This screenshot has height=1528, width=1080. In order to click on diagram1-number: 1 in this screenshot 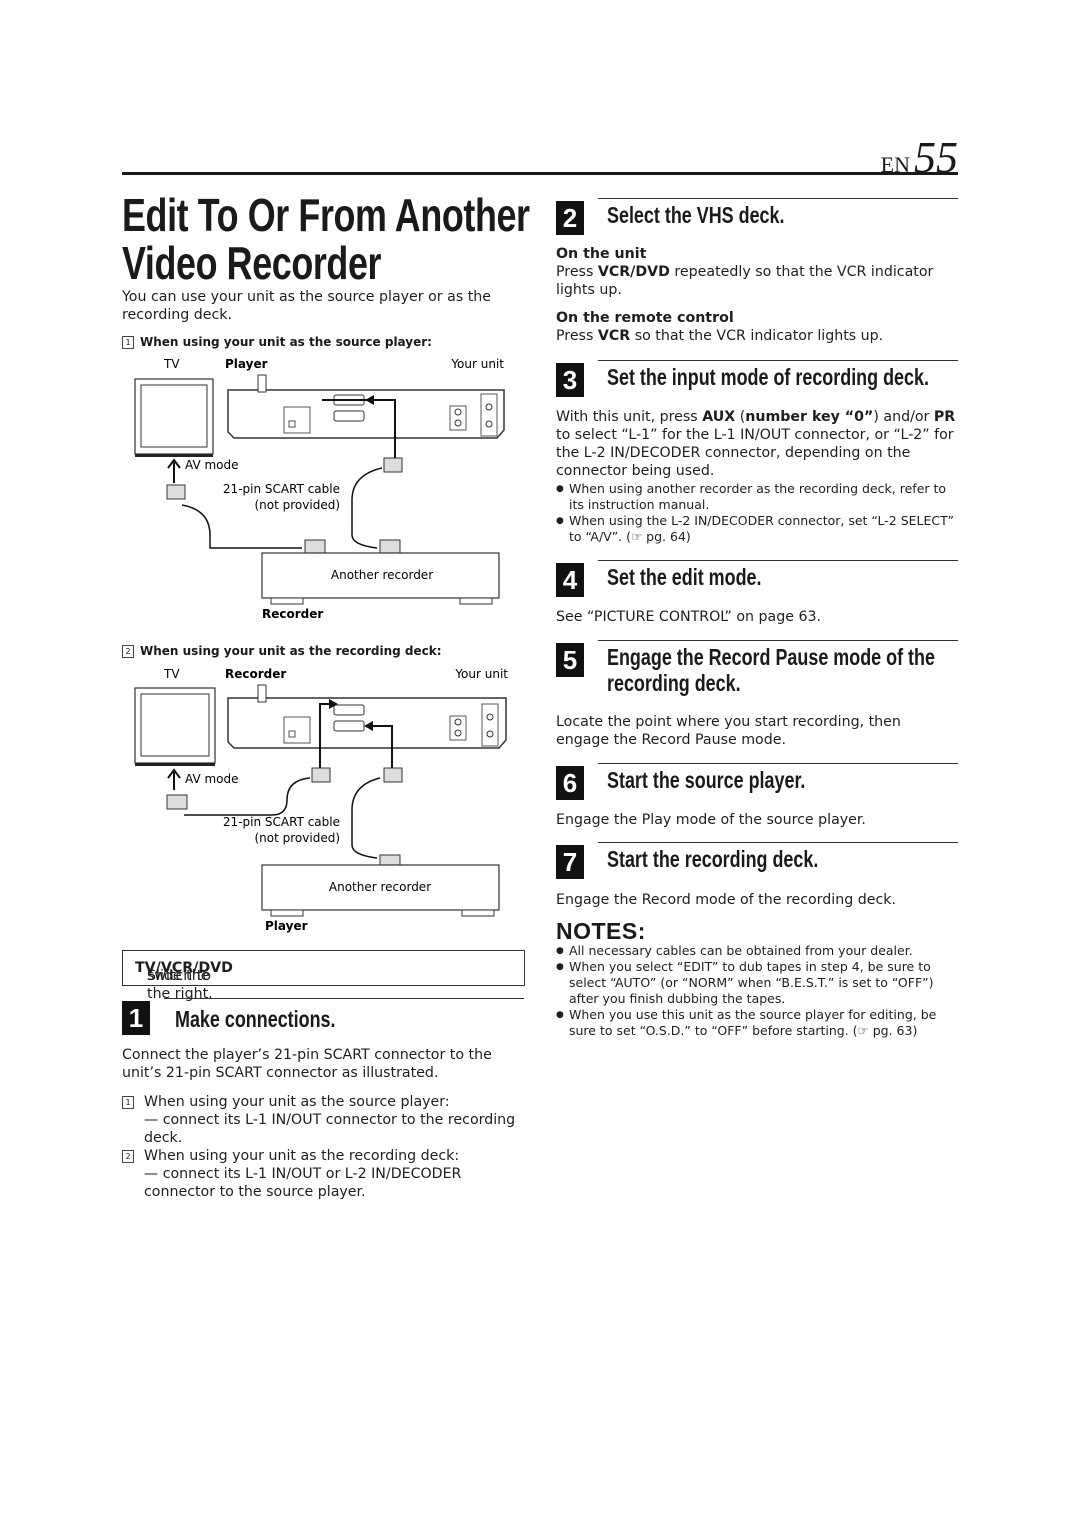, I will do `click(128, 342)`.